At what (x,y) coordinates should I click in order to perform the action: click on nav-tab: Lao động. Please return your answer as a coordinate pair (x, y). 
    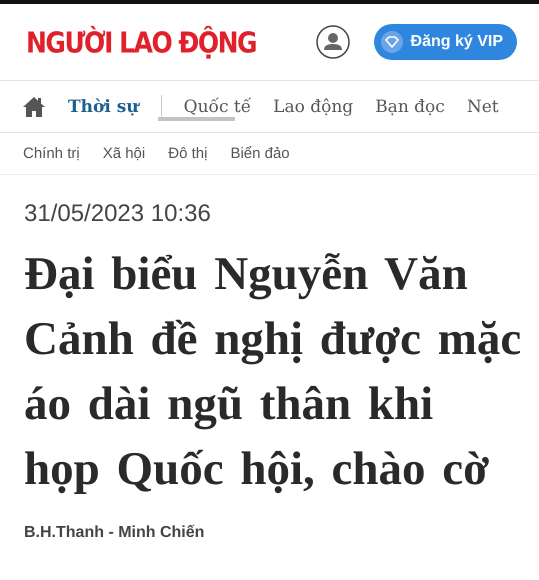
    Looking at the image, I should click on (313, 106).